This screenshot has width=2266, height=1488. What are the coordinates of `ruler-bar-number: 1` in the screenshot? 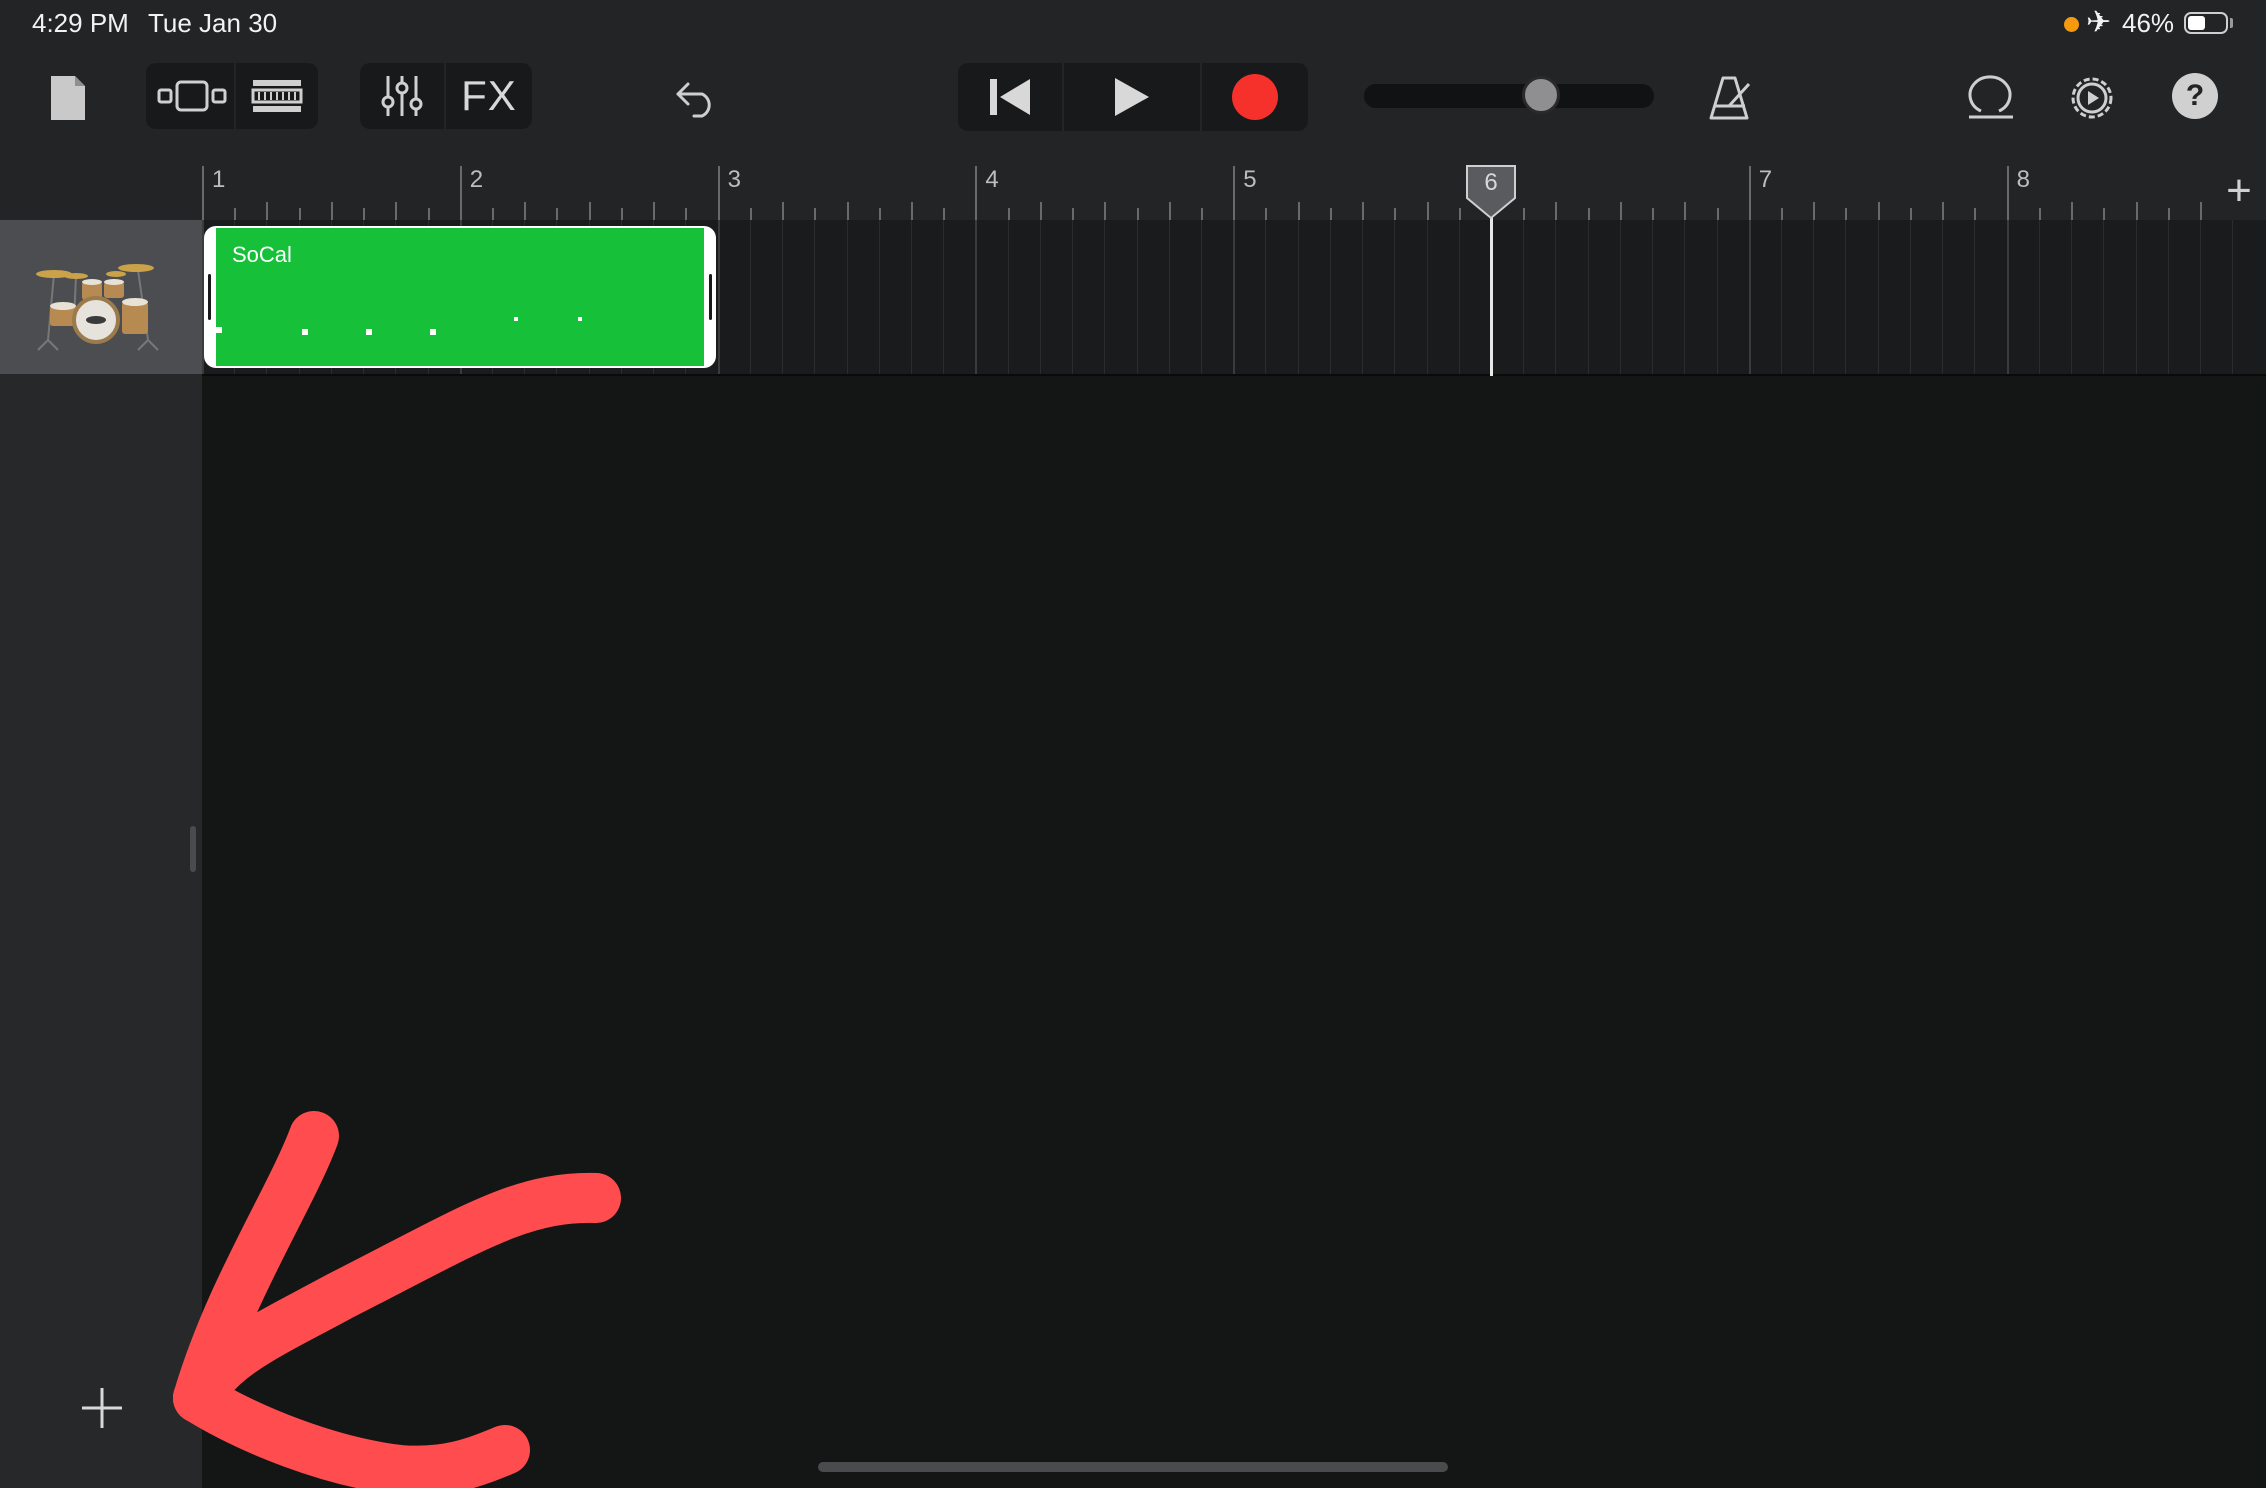 It's located at (219, 179).